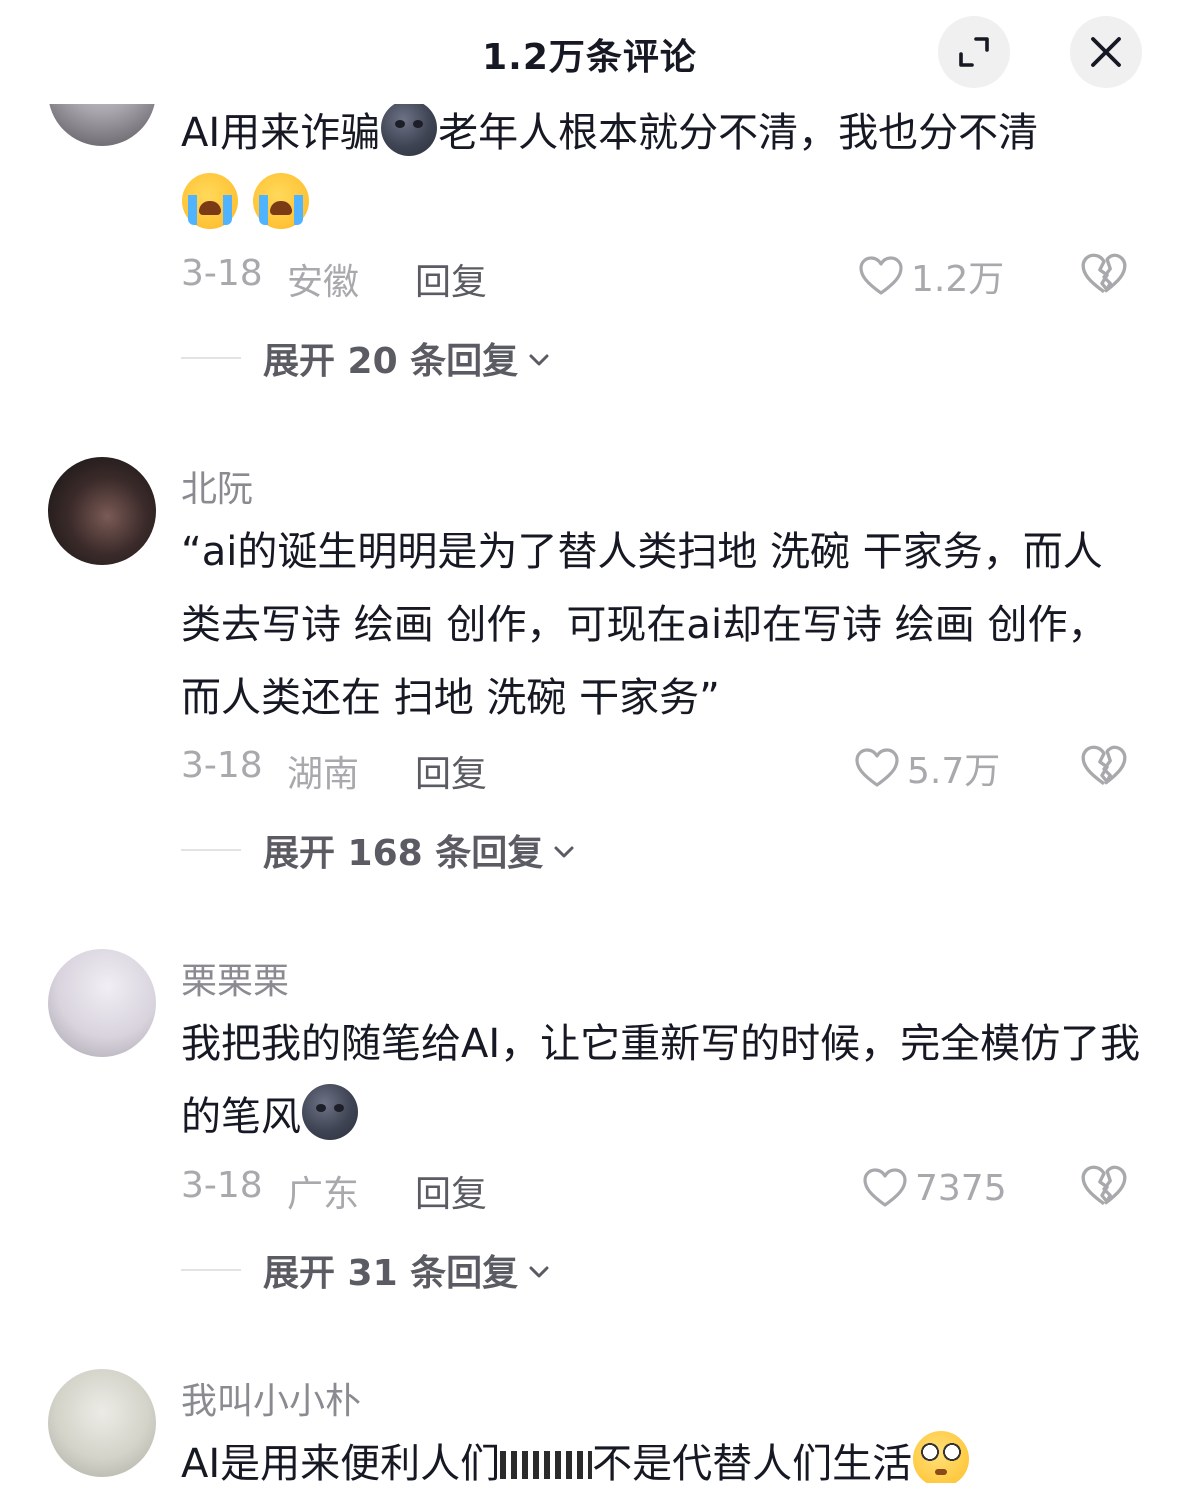 This screenshot has height=1493, width=1179. Describe the element at coordinates (589, 1488) in the screenshot. I see `bottom-edge` at that location.